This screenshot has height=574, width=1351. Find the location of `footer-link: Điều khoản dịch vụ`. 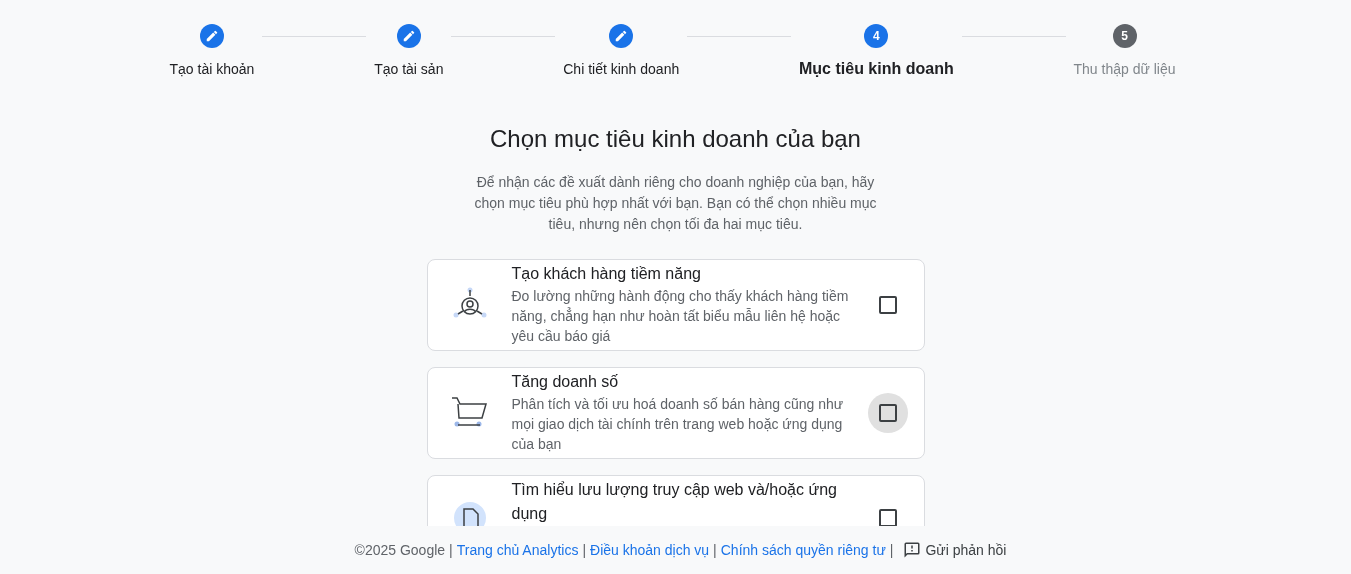

footer-link: Điều khoản dịch vụ is located at coordinates (650, 550).